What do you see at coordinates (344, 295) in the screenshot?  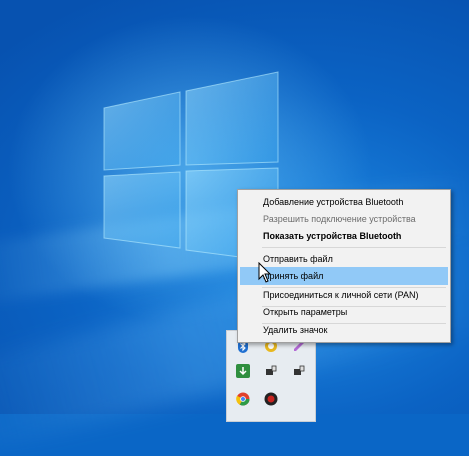 I see `menu-item-join-pan: Присоединиться к личной сети (PAN)` at bounding box center [344, 295].